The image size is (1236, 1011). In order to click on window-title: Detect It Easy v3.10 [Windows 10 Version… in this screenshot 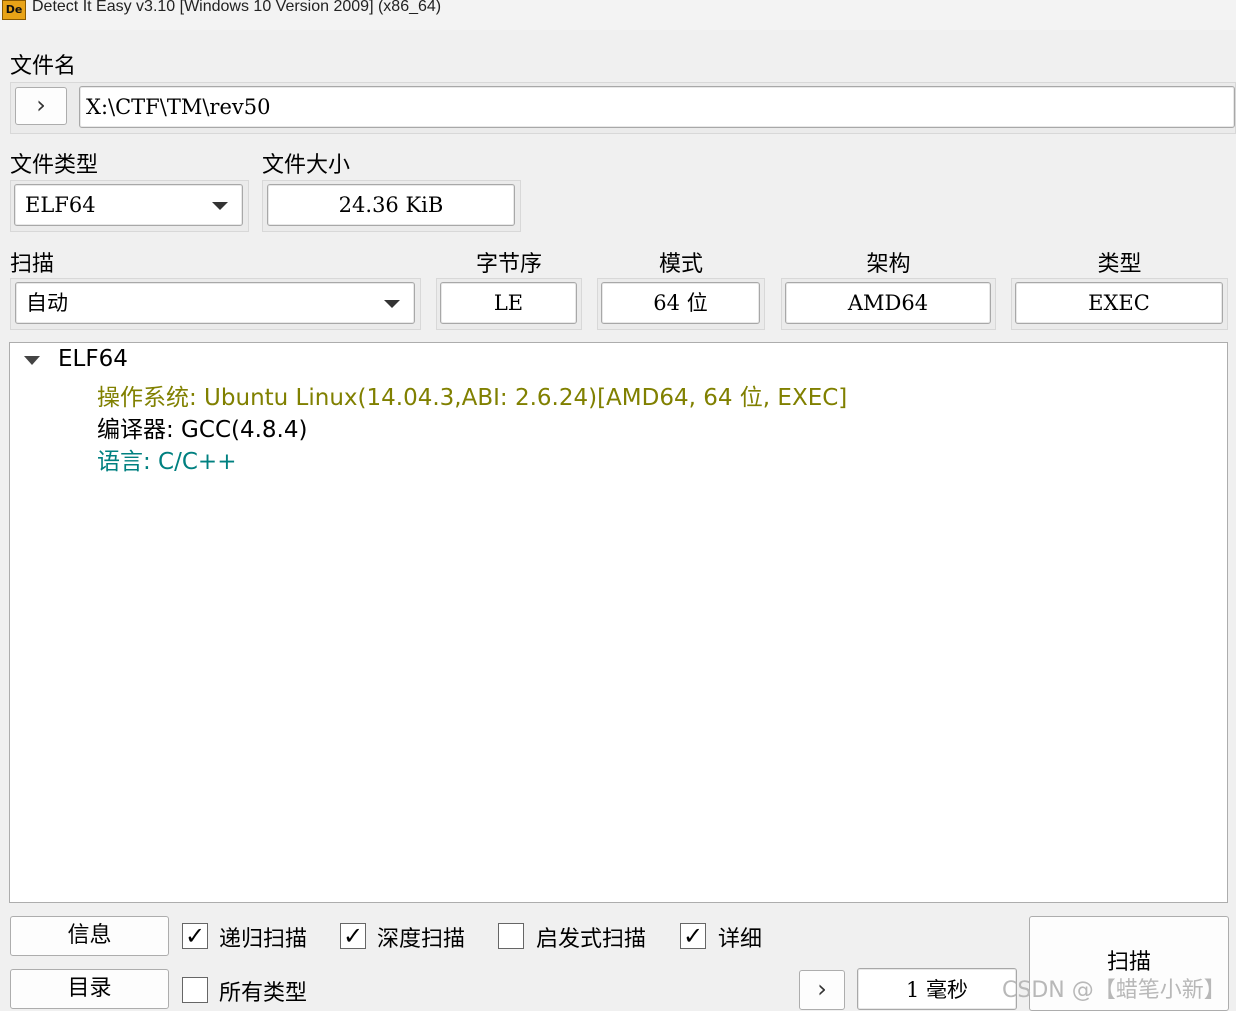, I will do `click(237, 7)`.